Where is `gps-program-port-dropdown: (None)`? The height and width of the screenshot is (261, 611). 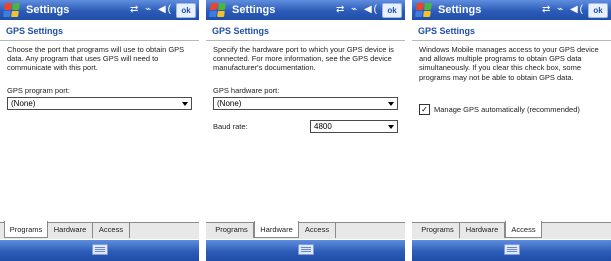 gps-program-port-dropdown: (None) is located at coordinates (99, 103).